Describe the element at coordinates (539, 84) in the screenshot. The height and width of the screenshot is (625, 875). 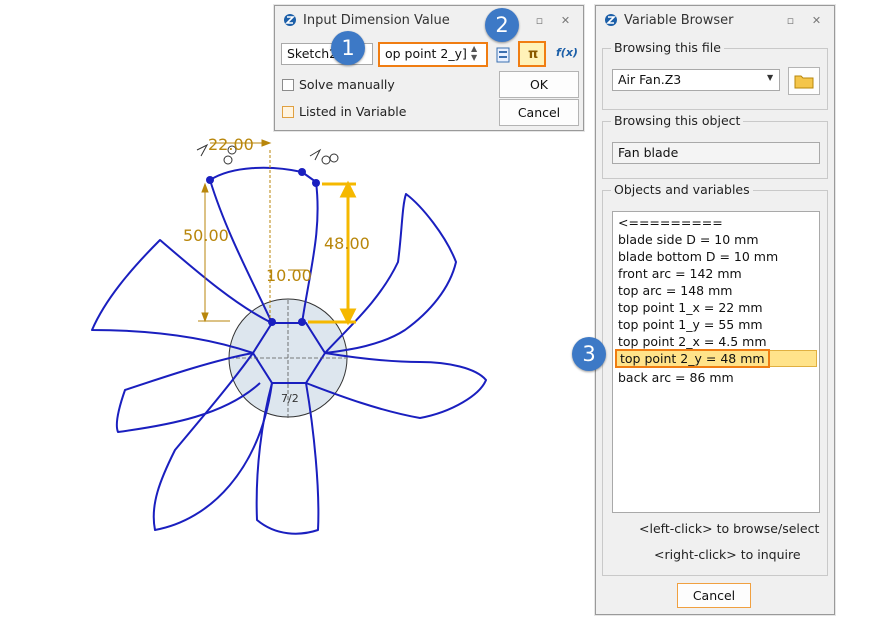
I see `ok-button: OK` at that location.